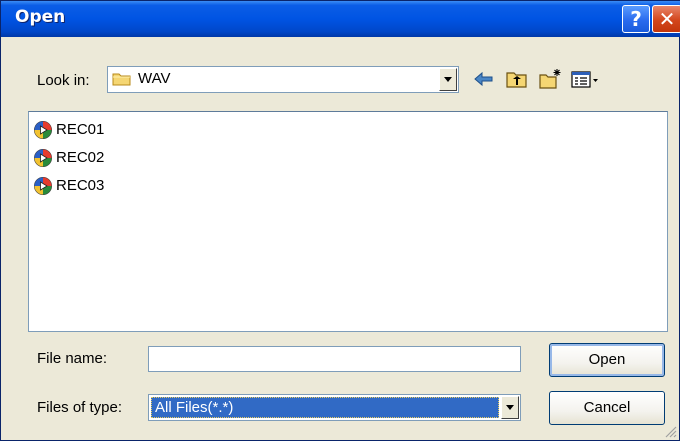 This screenshot has height=441, width=680. What do you see at coordinates (670, 431) in the screenshot?
I see `resize-grip-icon` at bounding box center [670, 431].